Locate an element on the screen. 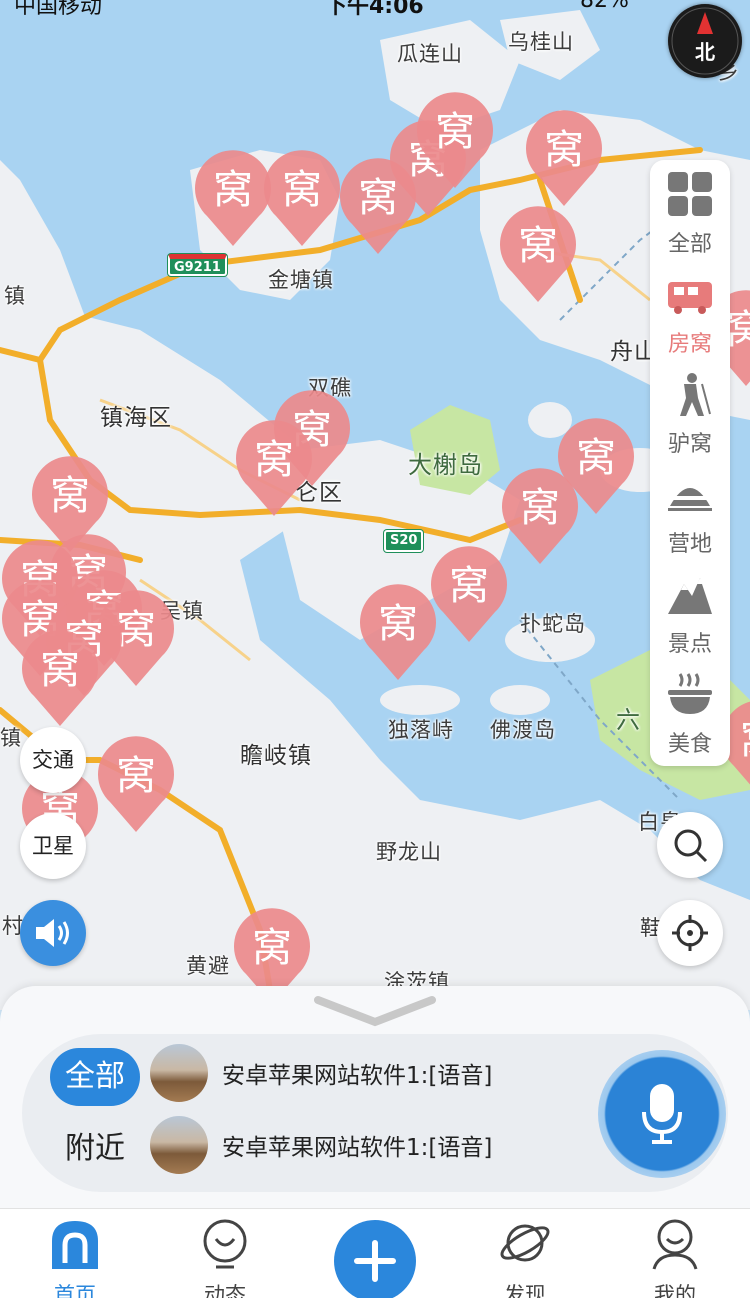  plus-icon is located at coordinates (375, 1261).